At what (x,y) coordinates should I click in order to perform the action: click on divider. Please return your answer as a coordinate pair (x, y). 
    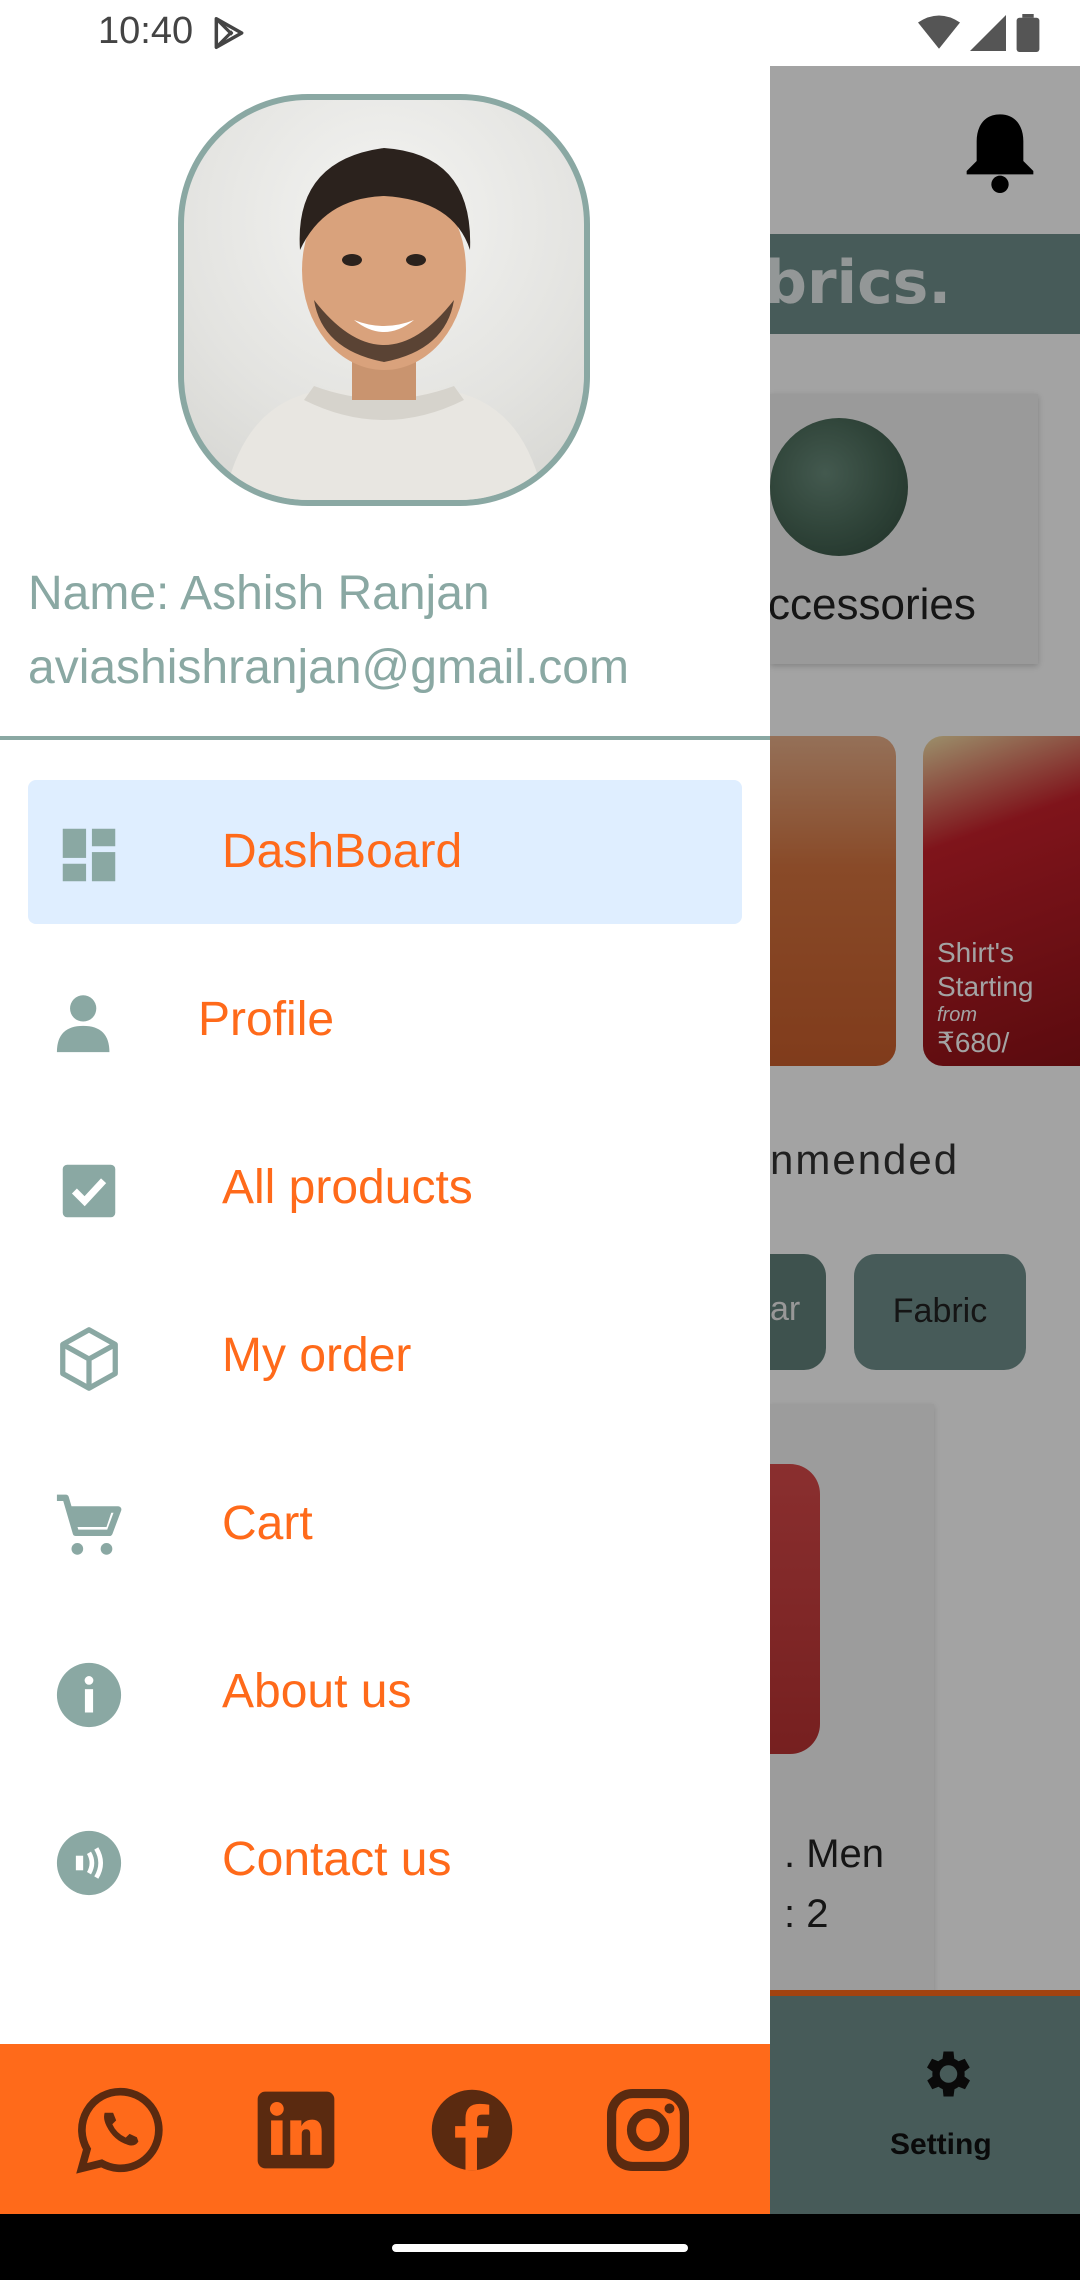
    Looking at the image, I should click on (385, 738).